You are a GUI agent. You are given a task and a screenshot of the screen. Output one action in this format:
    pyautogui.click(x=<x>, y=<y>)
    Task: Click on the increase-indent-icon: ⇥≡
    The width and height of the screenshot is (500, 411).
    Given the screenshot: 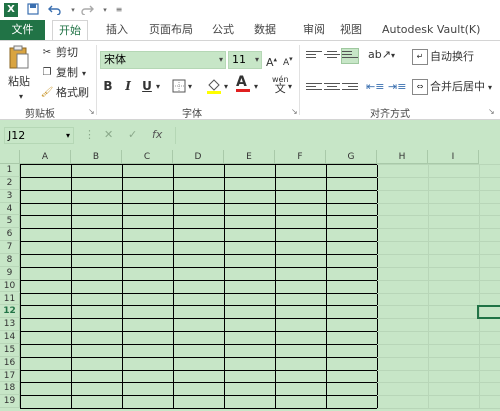 What is the action you would take?
    pyautogui.click(x=397, y=86)
    